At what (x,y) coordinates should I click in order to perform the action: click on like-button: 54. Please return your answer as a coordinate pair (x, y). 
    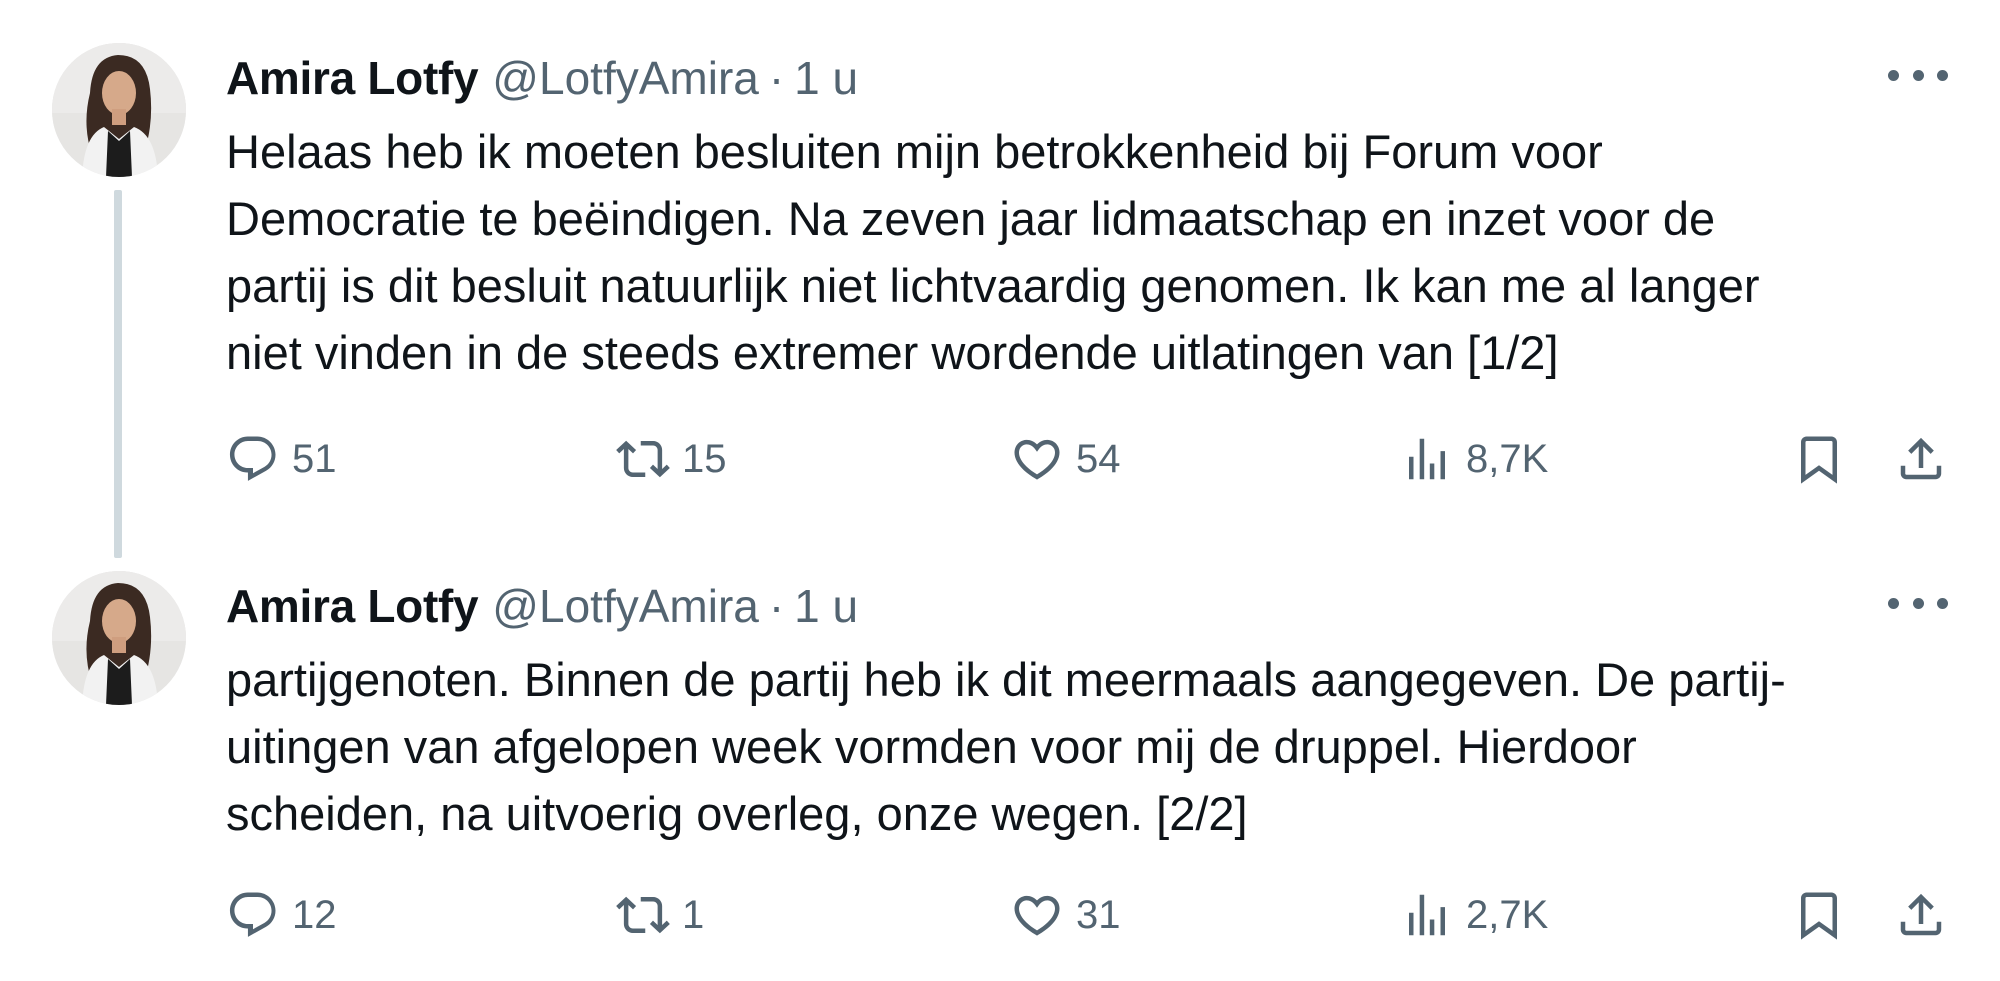
    Looking at the image, I should click on (1065, 459).